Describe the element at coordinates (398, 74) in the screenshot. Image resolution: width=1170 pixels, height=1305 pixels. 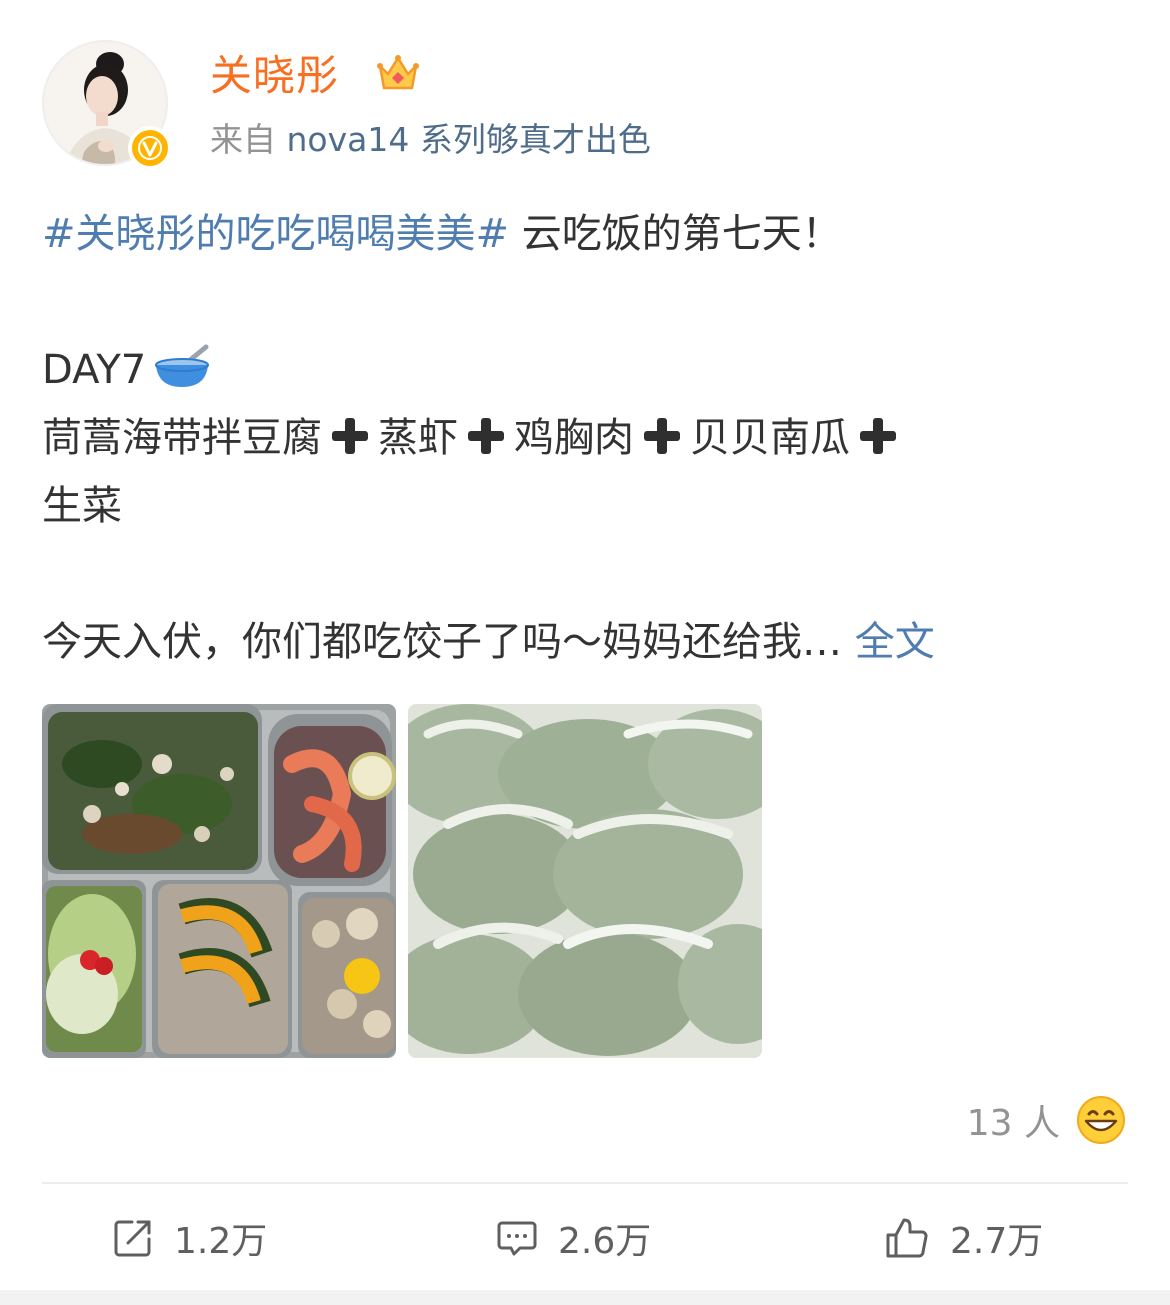
I see `vip-crown-icon` at that location.